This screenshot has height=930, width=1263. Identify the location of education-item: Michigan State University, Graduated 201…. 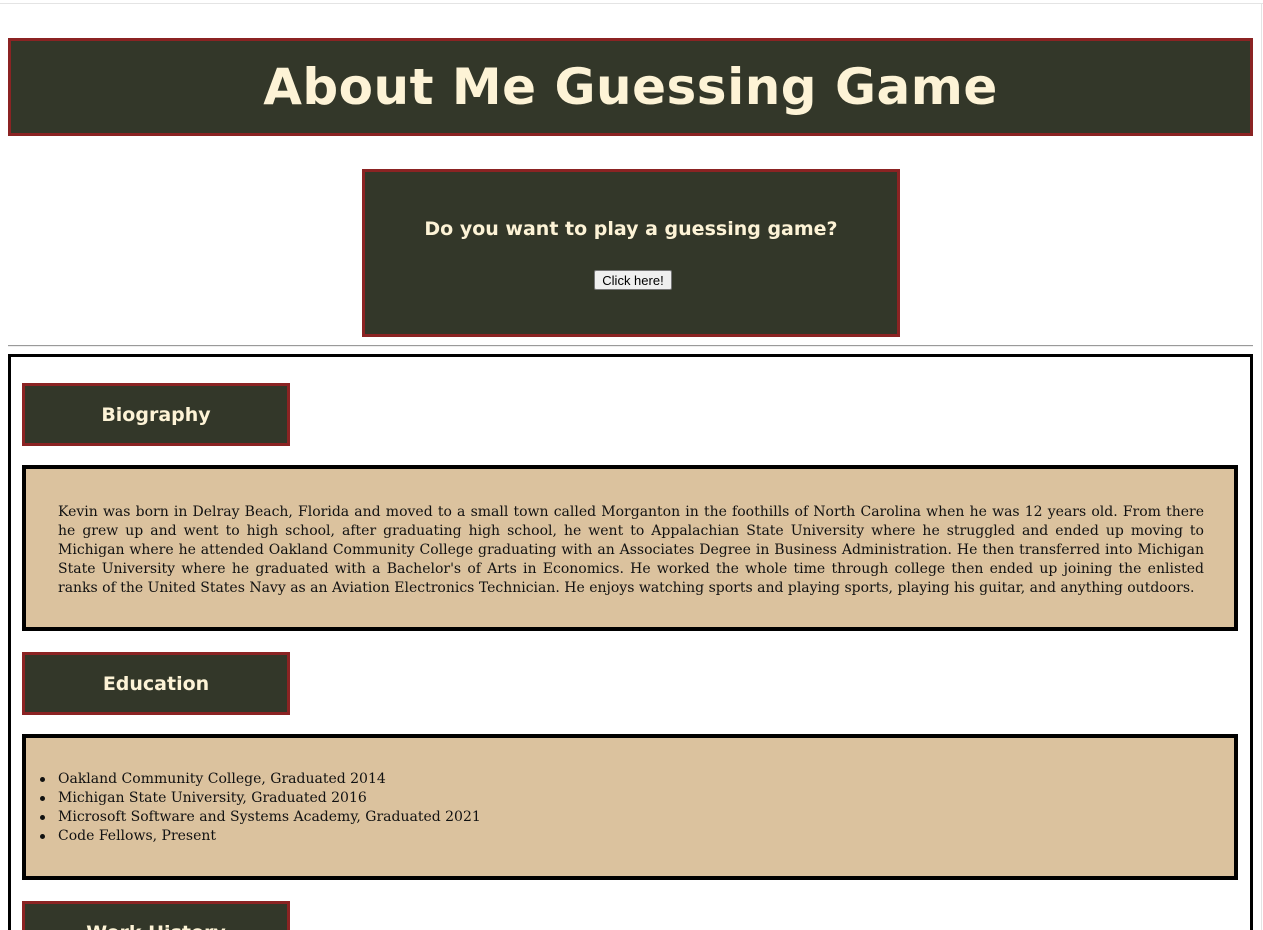
(260, 798).